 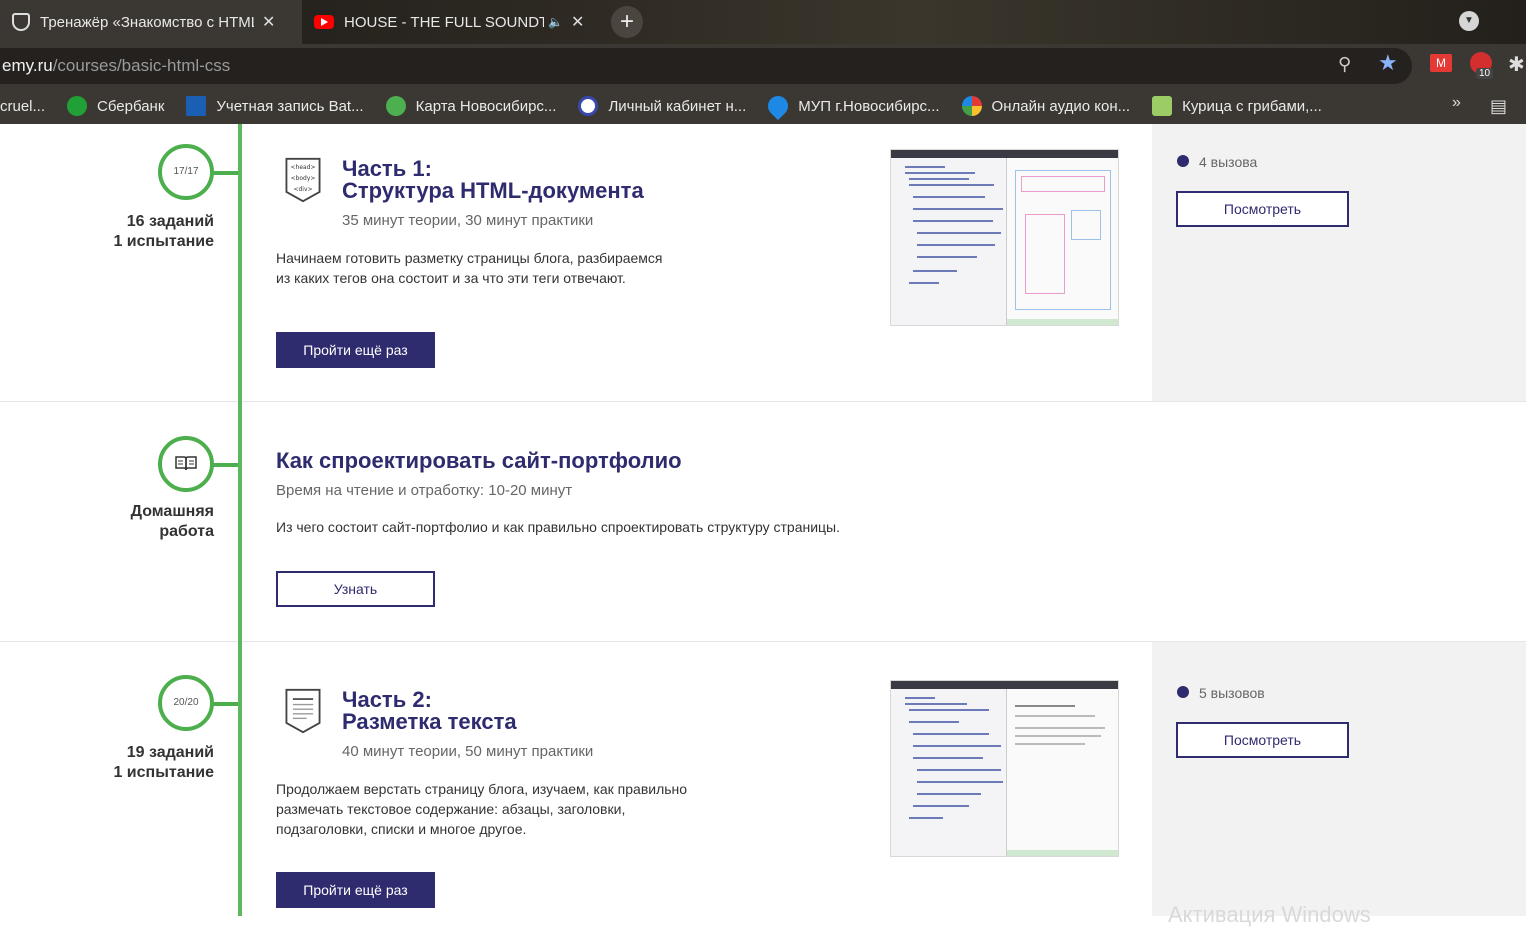 I want to click on lesson-title: Часть 1: Структура HTML-документа, so click(x=493, y=180).